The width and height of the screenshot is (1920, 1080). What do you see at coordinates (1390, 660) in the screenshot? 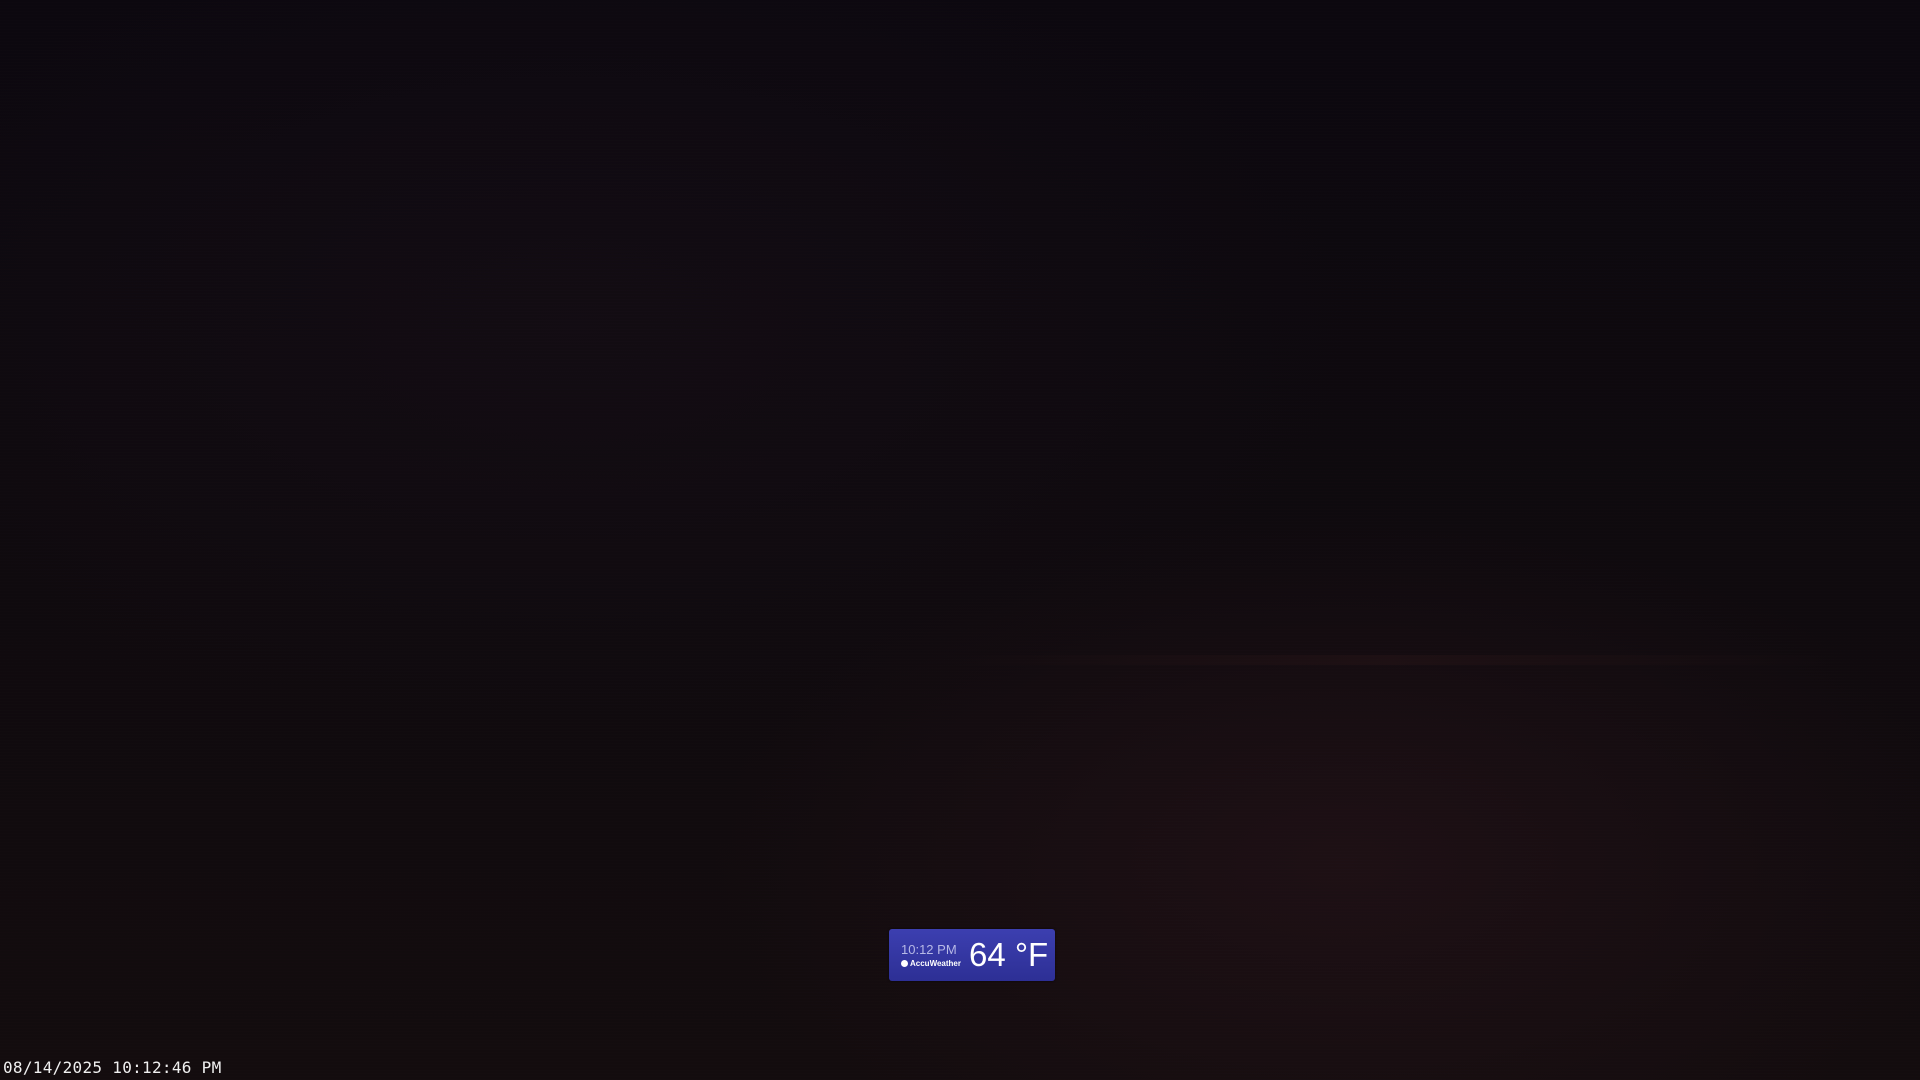
I see `faint-horizon` at bounding box center [1390, 660].